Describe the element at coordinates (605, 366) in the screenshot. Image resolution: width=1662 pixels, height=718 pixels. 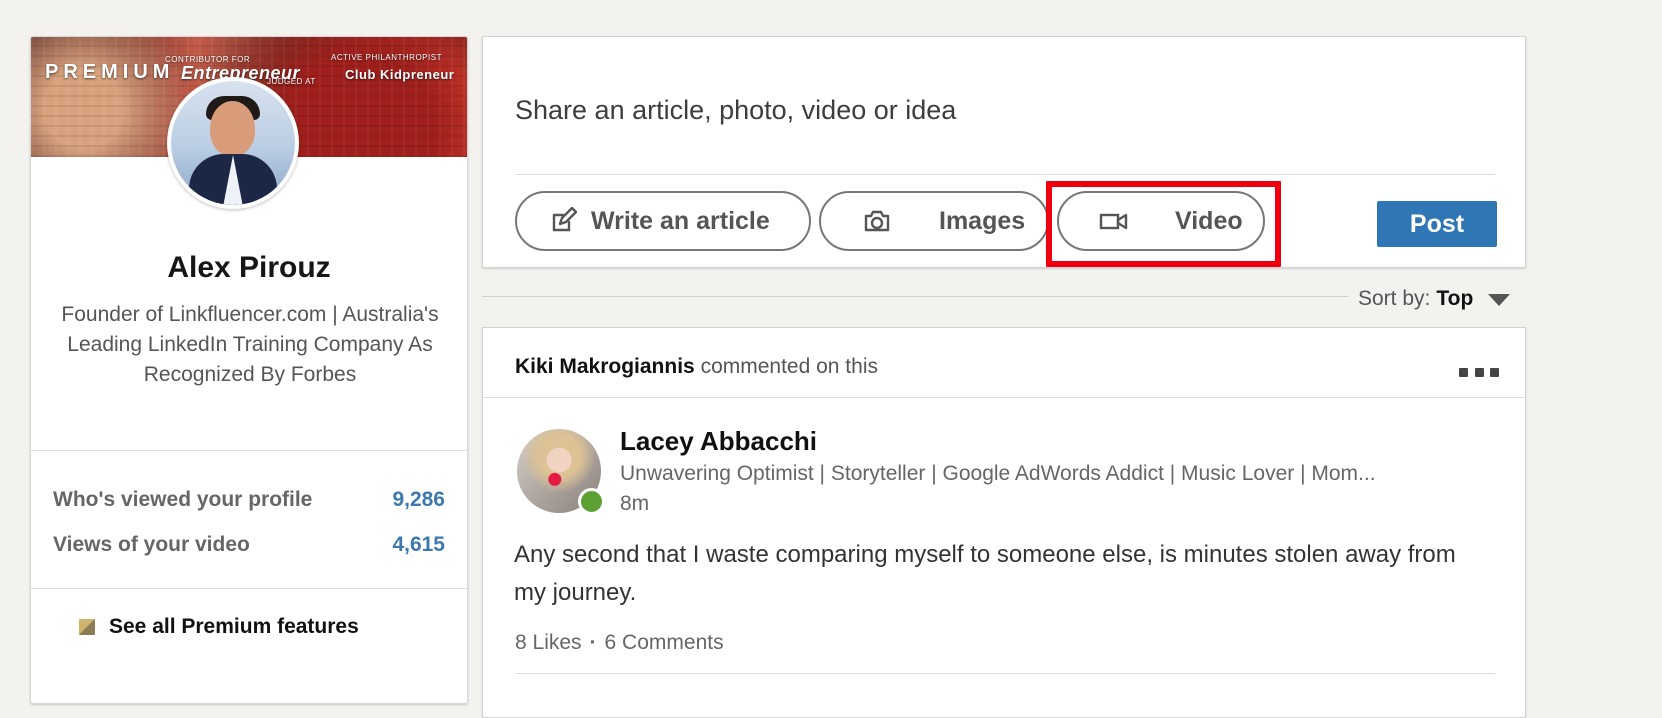
I see `activity-actor: Kiki Makrogiannis` at that location.